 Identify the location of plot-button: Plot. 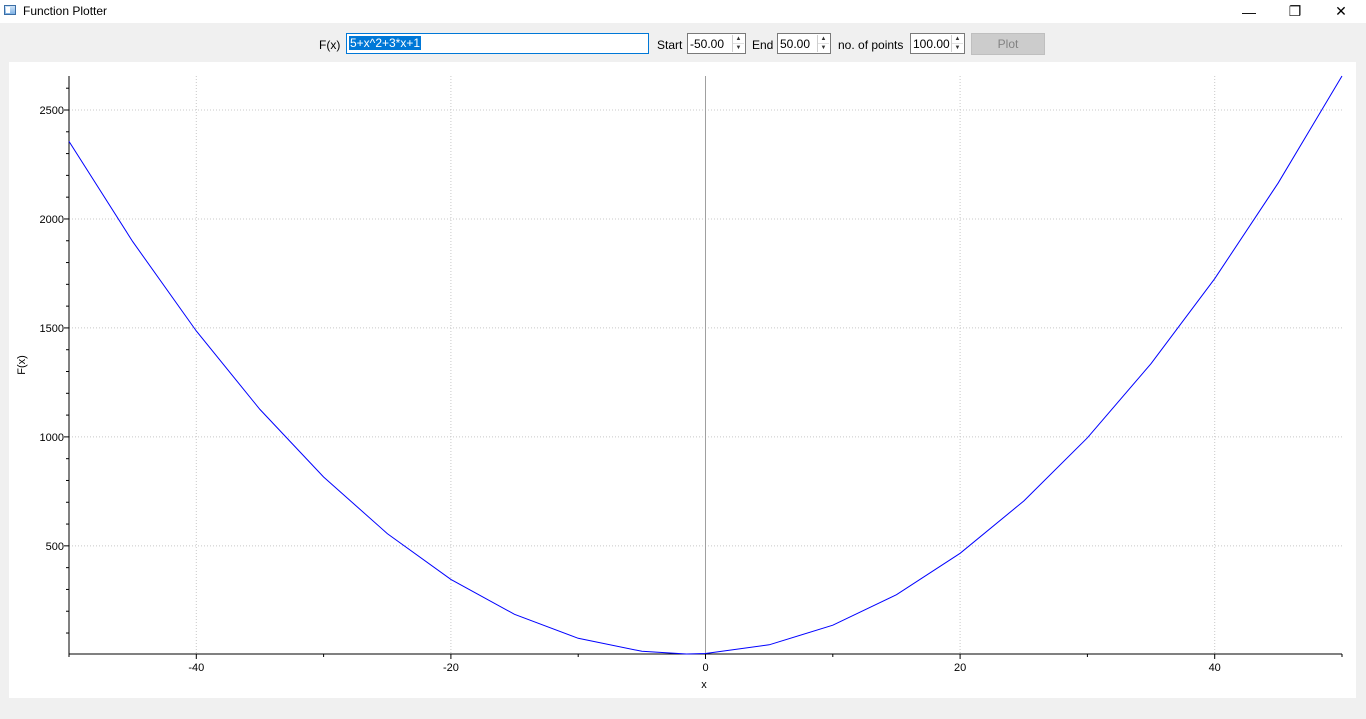
(1008, 44).